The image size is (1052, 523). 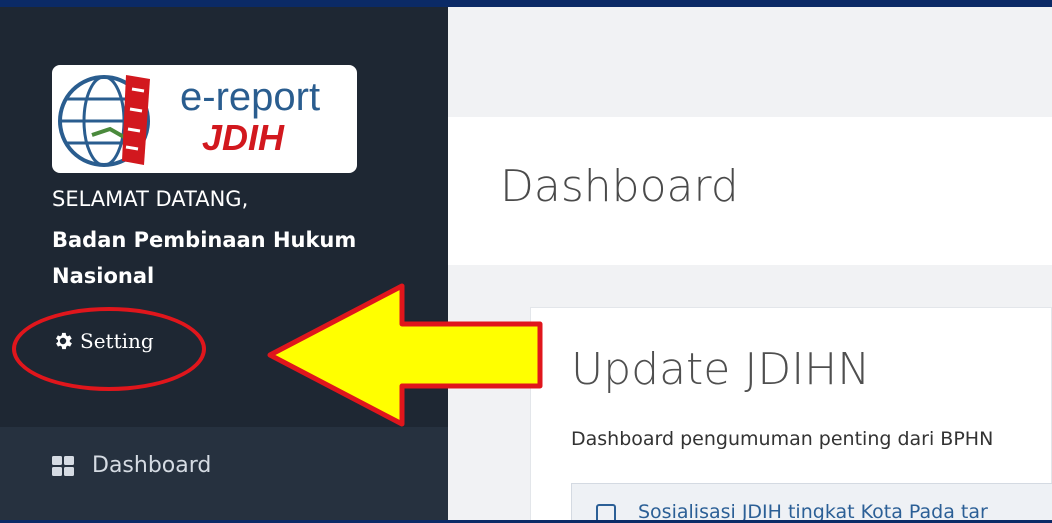 What do you see at coordinates (721, 369) in the screenshot?
I see `card-title: Update JDIHN` at bounding box center [721, 369].